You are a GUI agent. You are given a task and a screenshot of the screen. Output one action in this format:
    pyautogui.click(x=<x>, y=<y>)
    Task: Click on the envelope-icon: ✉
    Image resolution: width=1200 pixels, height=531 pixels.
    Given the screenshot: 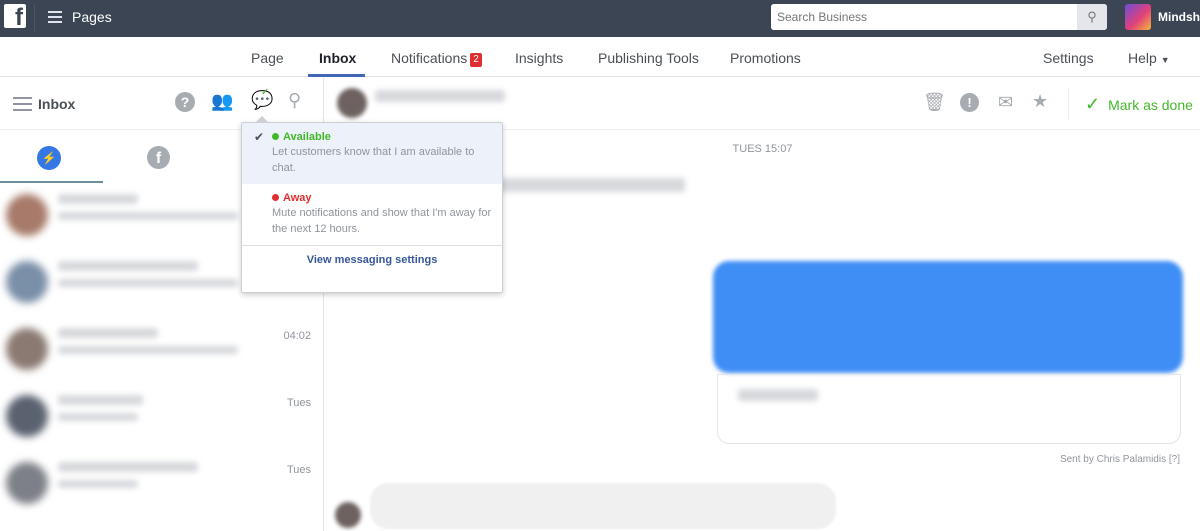 What is the action you would take?
    pyautogui.click(x=1005, y=102)
    